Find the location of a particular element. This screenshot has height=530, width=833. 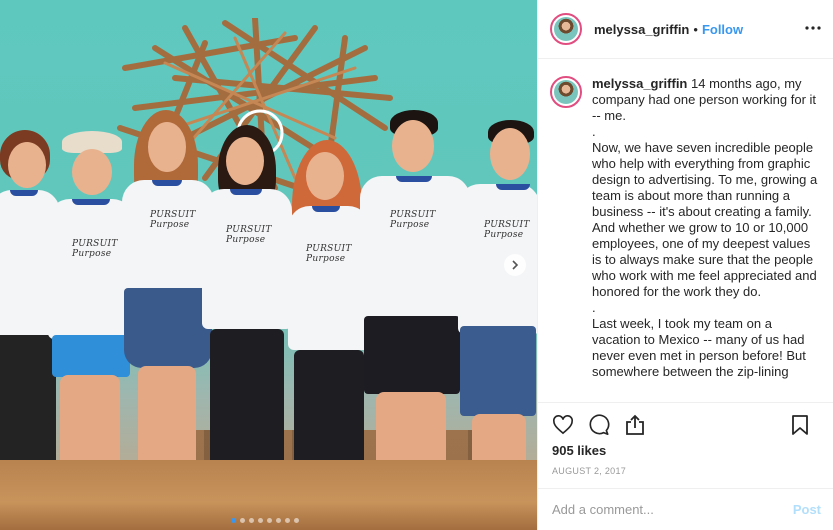

post-comment-button: Post is located at coordinates (807, 509).